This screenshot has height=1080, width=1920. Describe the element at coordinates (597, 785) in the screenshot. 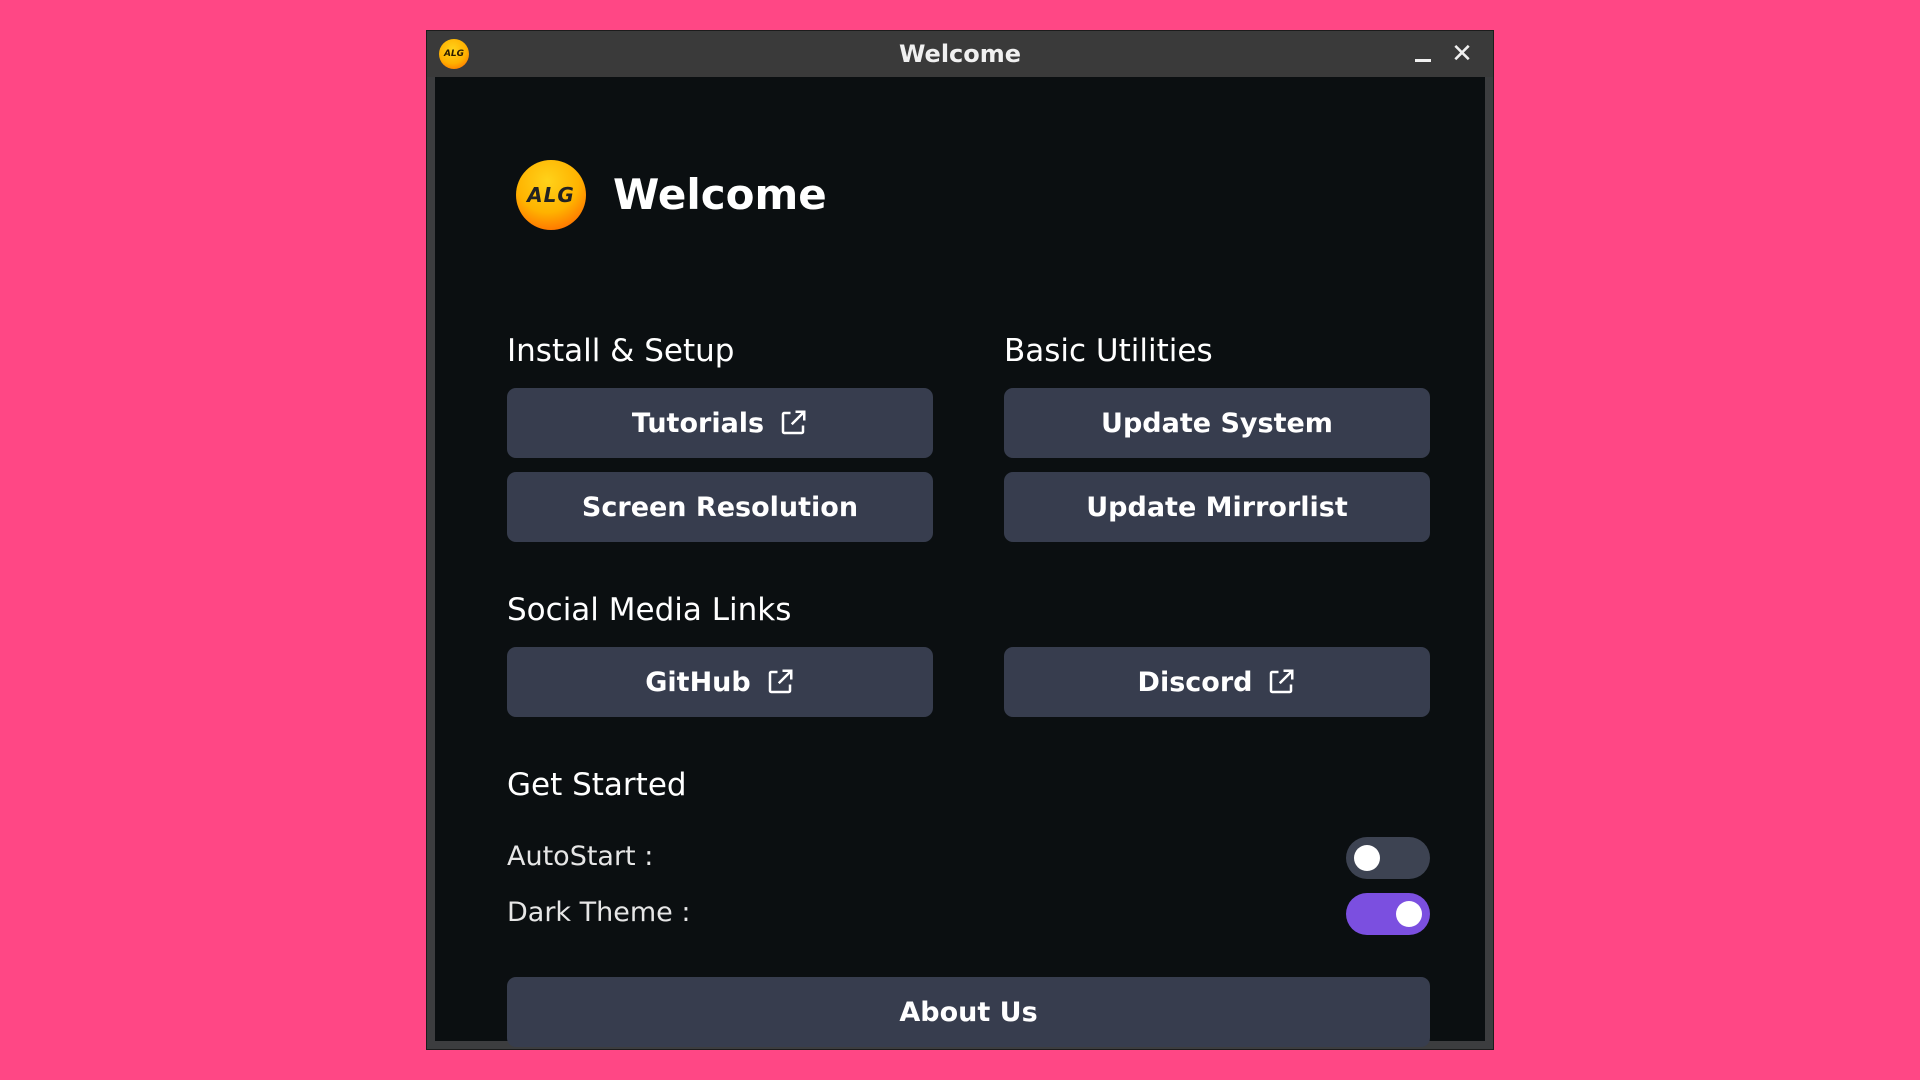

I see `get-started-title: Get Started` at that location.